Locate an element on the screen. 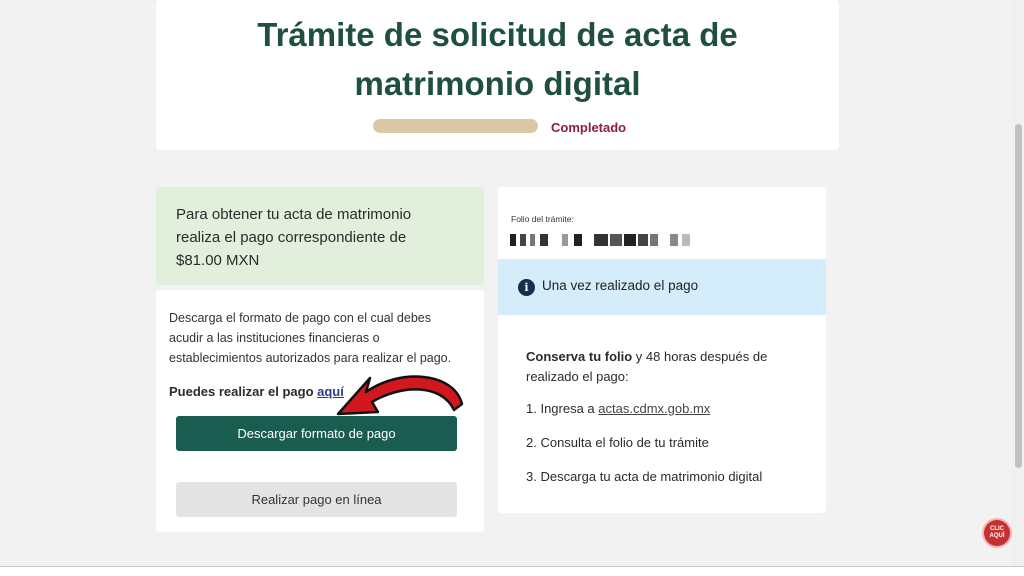 The image size is (1024, 576). notice-line1: Para obtener tu acta de matrimonio is located at coordinates (294, 214).